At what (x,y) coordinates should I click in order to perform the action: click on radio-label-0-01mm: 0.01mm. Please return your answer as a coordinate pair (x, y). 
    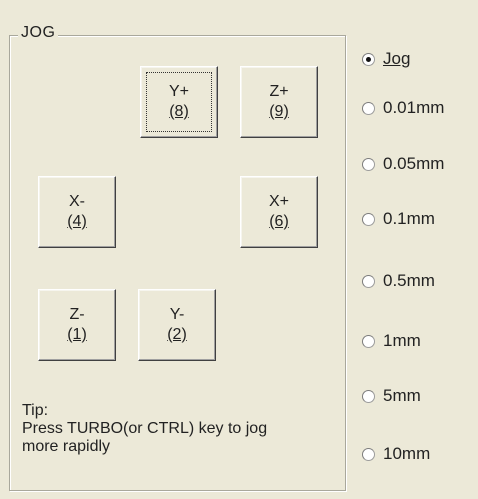
    Looking at the image, I should click on (414, 107).